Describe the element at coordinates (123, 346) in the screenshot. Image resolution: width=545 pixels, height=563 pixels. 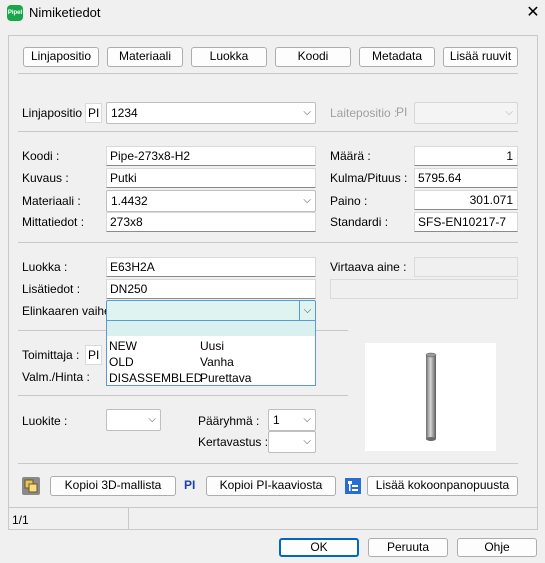
I see `option-code: NEW` at that location.